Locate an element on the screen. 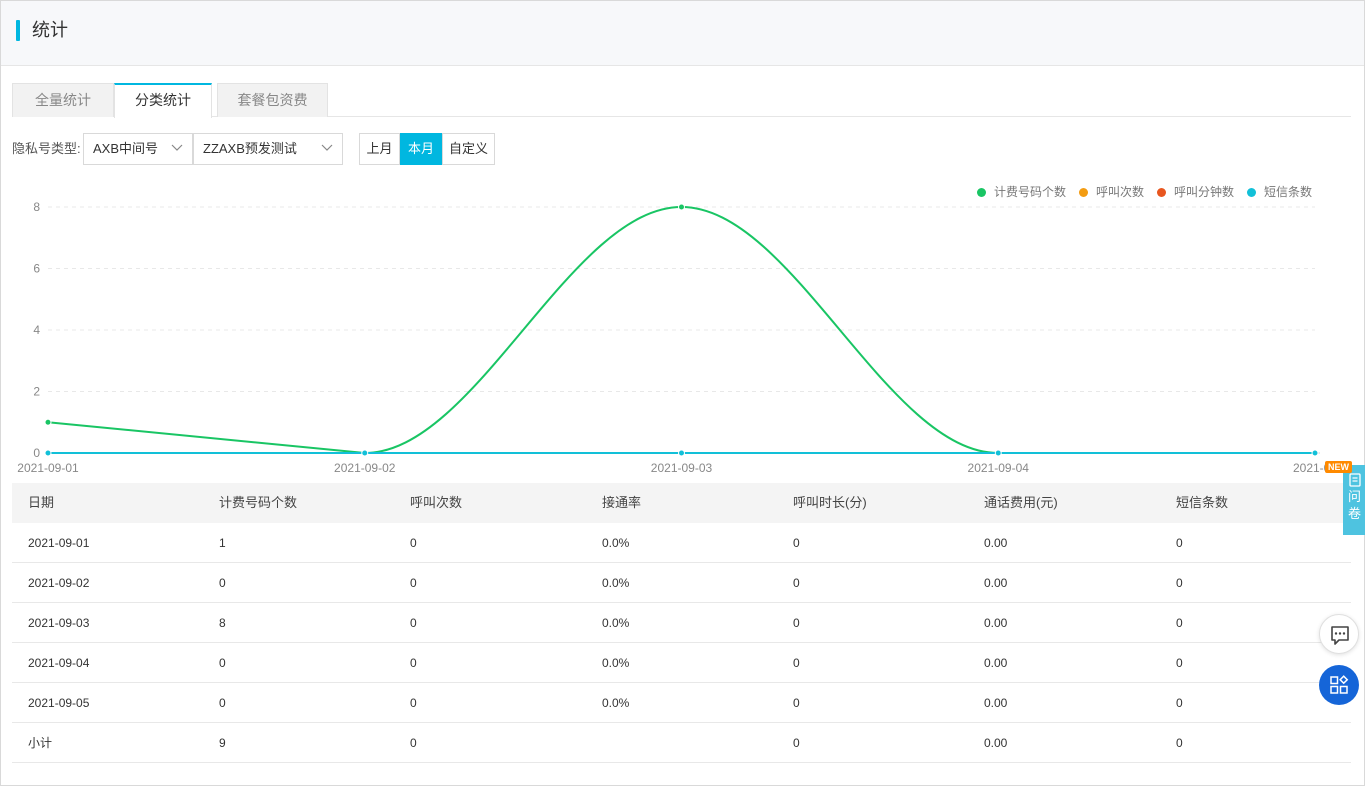  tab-bar: 全量统计 分类统计 套餐包资费 is located at coordinates (681, 100).